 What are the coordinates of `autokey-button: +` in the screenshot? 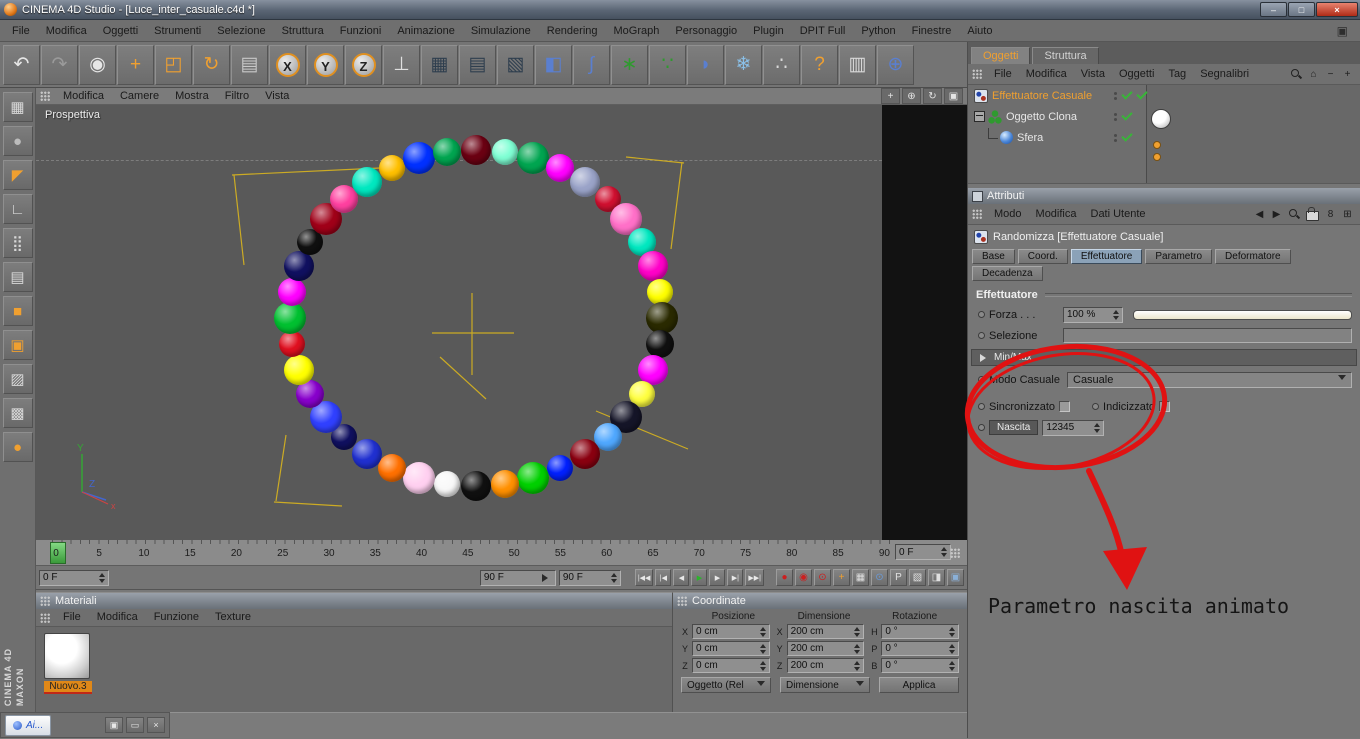 It's located at (841, 577).